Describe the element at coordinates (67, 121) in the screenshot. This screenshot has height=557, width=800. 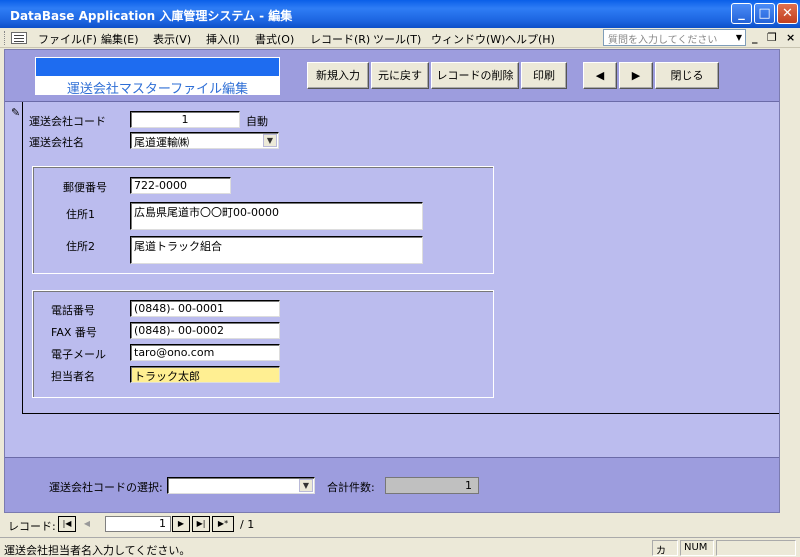
I see `code-label: 運送会社コード` at that location.